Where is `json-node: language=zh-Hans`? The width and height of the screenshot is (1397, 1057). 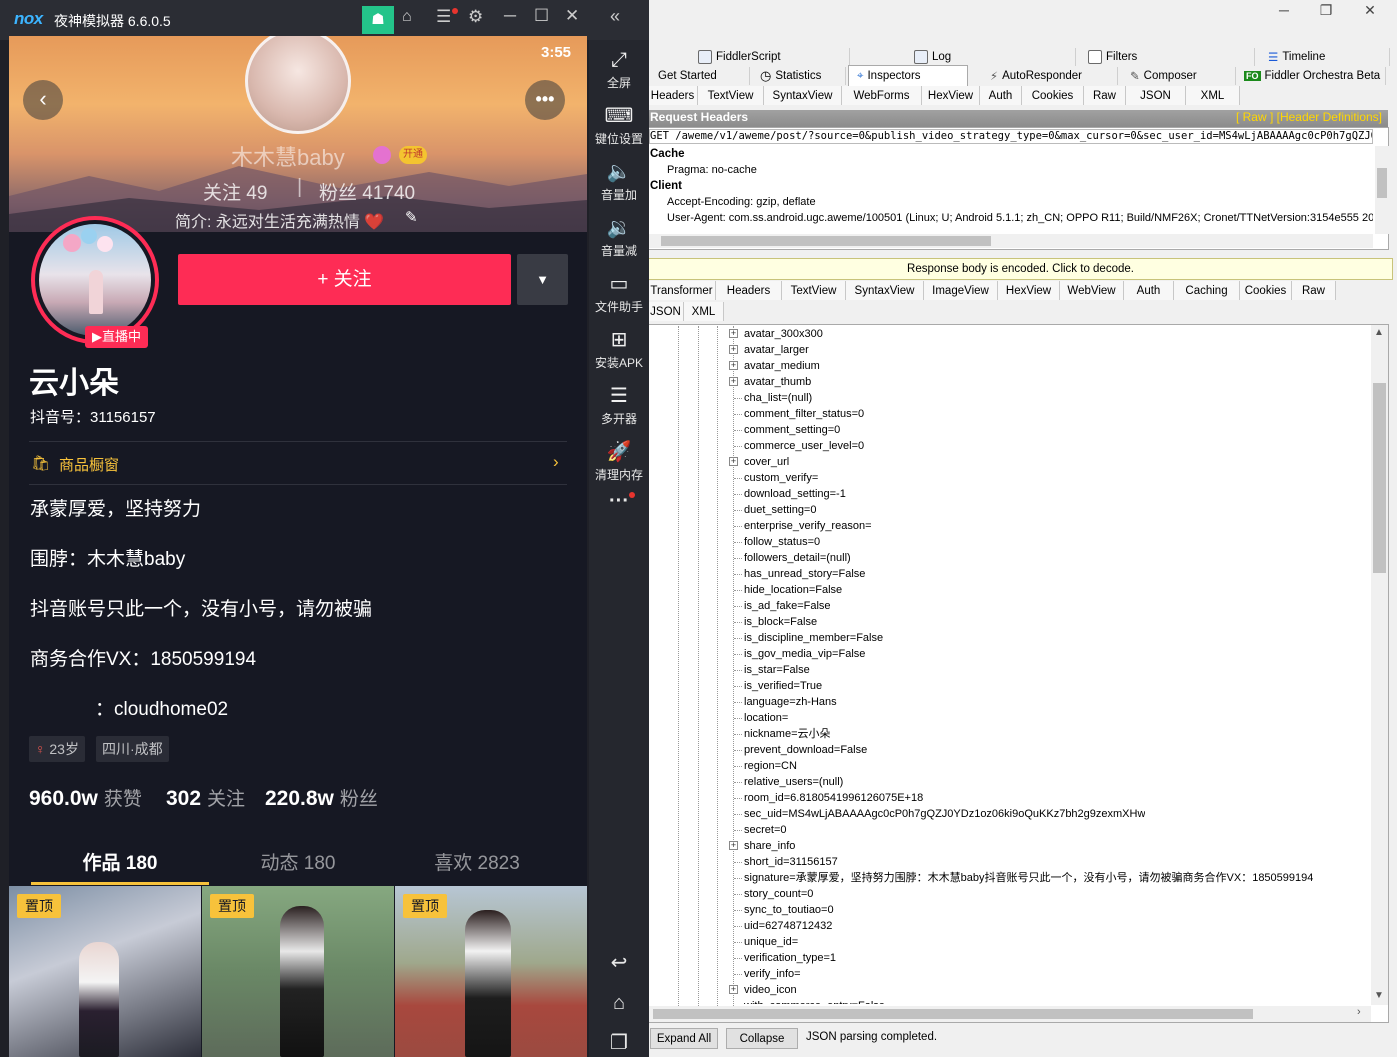
json-node: language=zh-Hans is located at coordinates (790, 702).